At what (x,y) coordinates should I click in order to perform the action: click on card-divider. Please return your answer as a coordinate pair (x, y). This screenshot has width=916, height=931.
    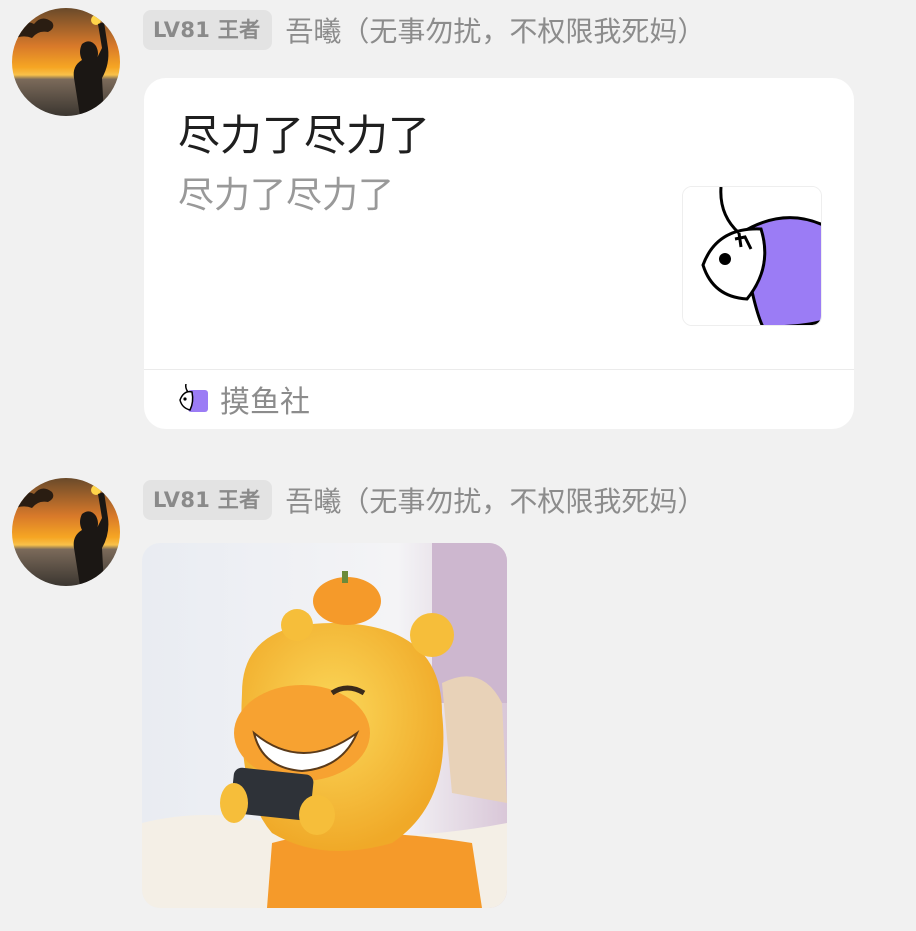
    Looking at the image, I should click on (499, 369).